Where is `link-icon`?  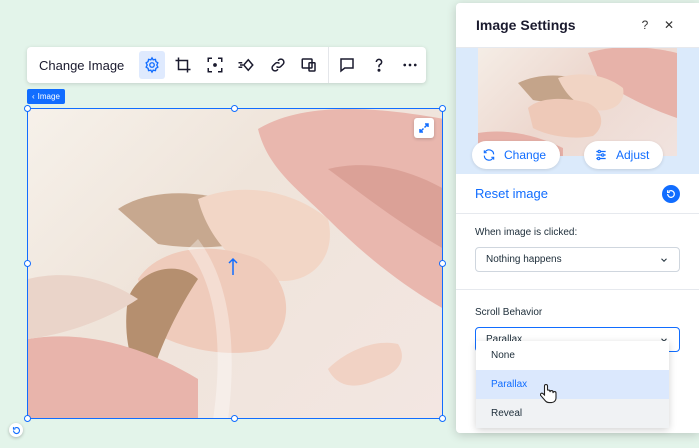 link-icon is located at coordinates (278, 65).